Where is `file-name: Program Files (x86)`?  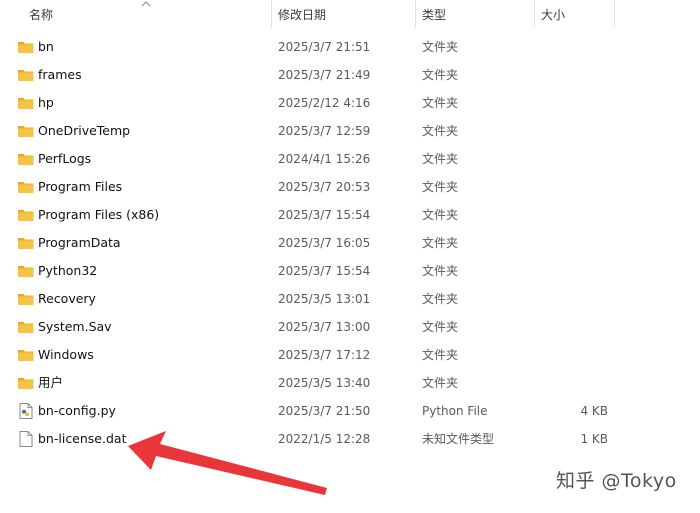
file-name: Program Files (x86) is located at coordinates (99, 214).